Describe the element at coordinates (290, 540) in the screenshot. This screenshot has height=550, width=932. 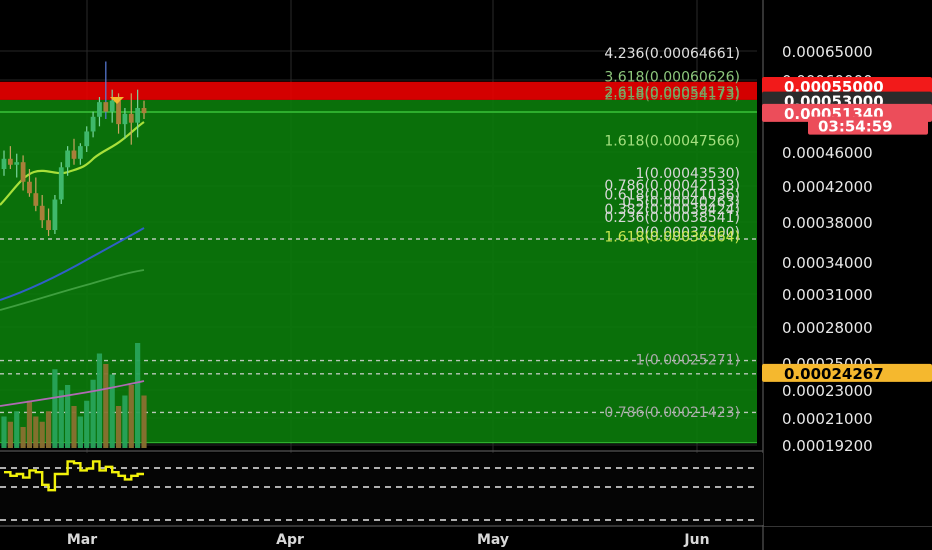
I see `time-tick-label: Apr` at that location.